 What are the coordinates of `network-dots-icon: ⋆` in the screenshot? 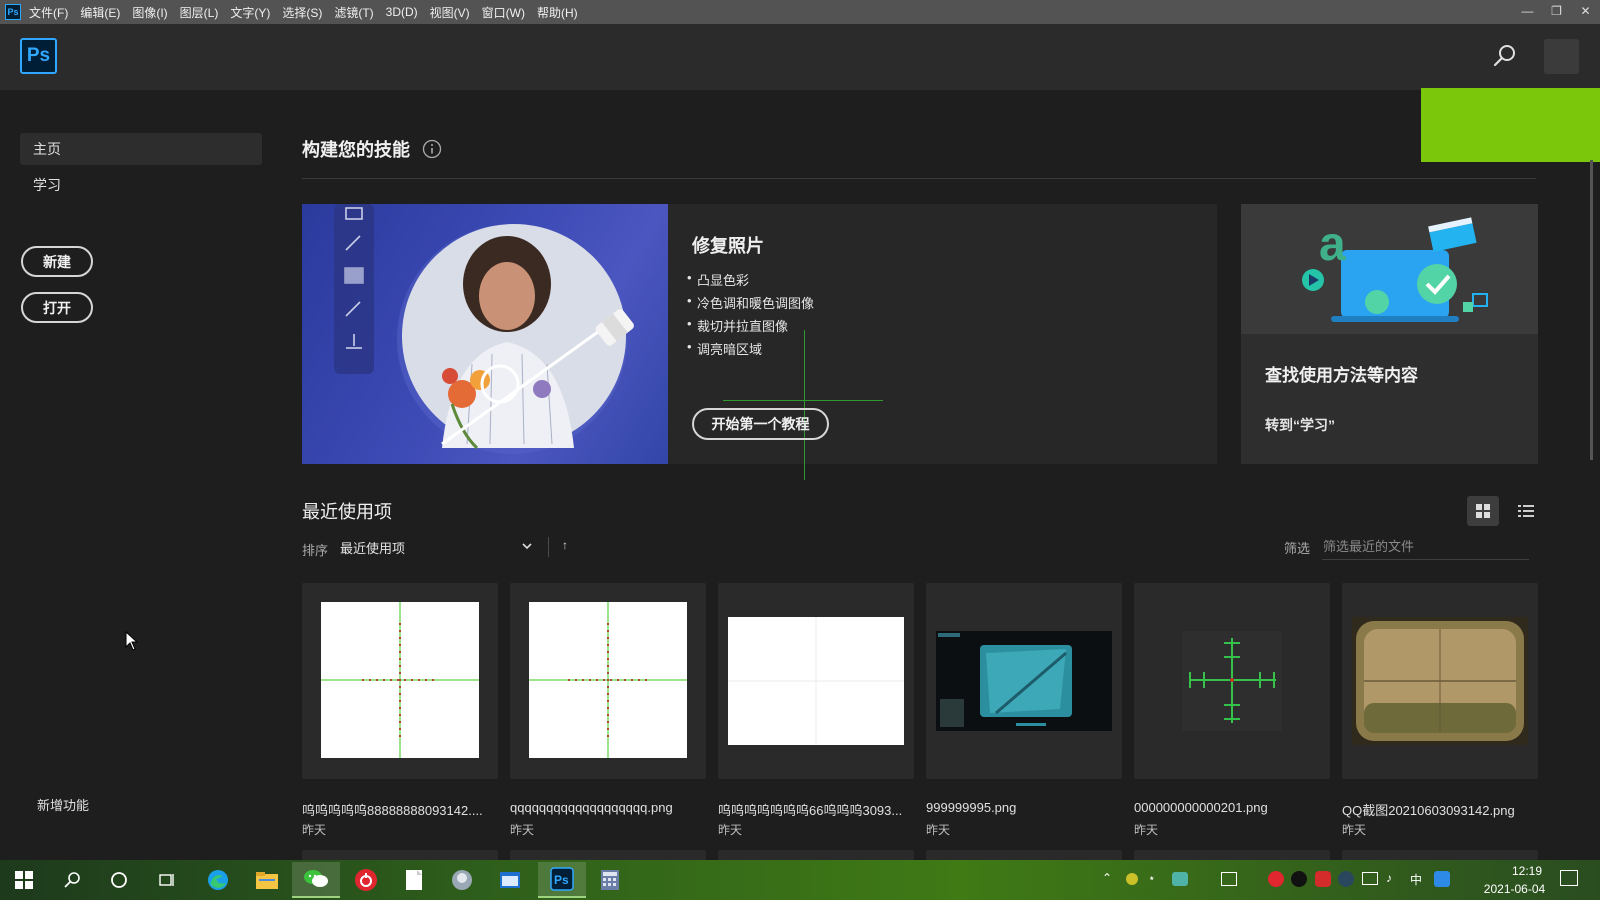 It's located at (1152, 878).